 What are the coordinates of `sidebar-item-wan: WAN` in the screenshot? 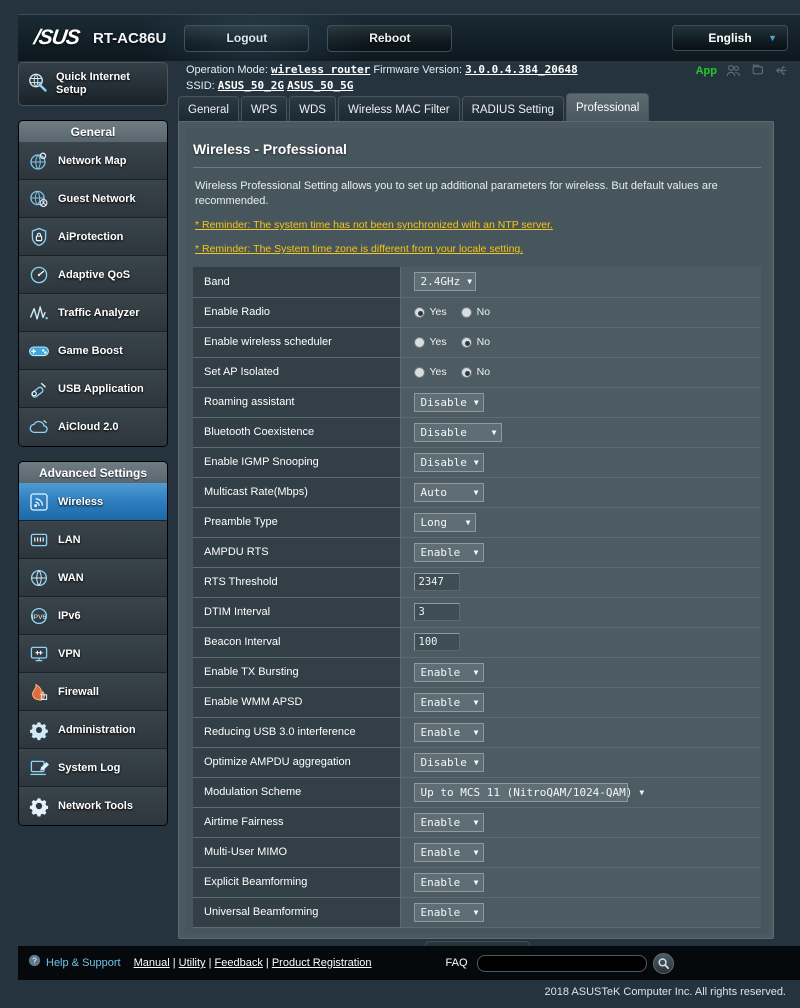 It's located at (93, 578).